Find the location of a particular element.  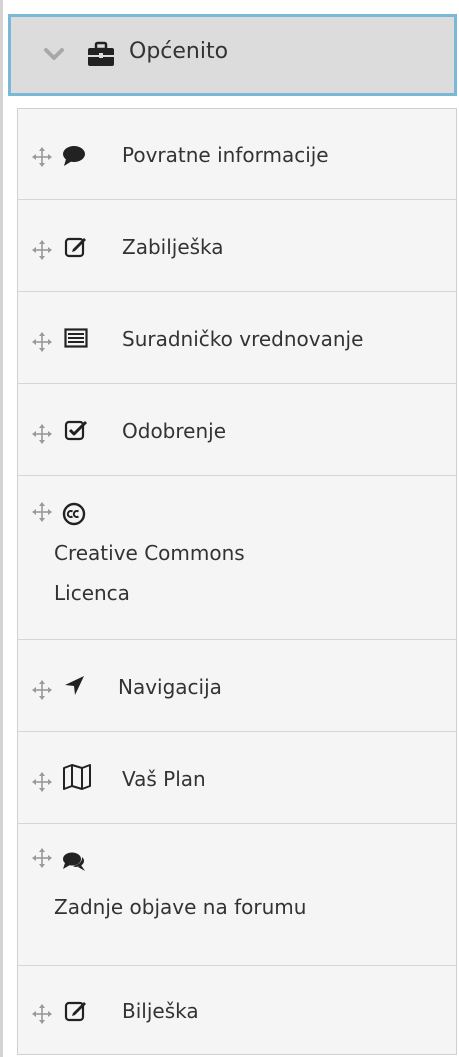

block-item-your-plan: Vaš Plan is located at coordinates (237, 778).